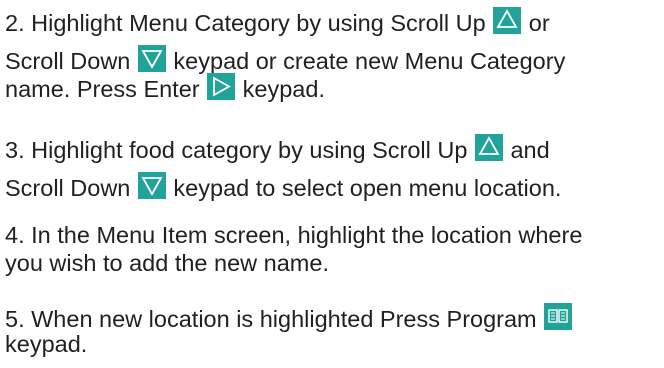 Image resolution: width=664 pixels, height=368 pixels. I want to click on enter-key-icon, so click(221, 86).